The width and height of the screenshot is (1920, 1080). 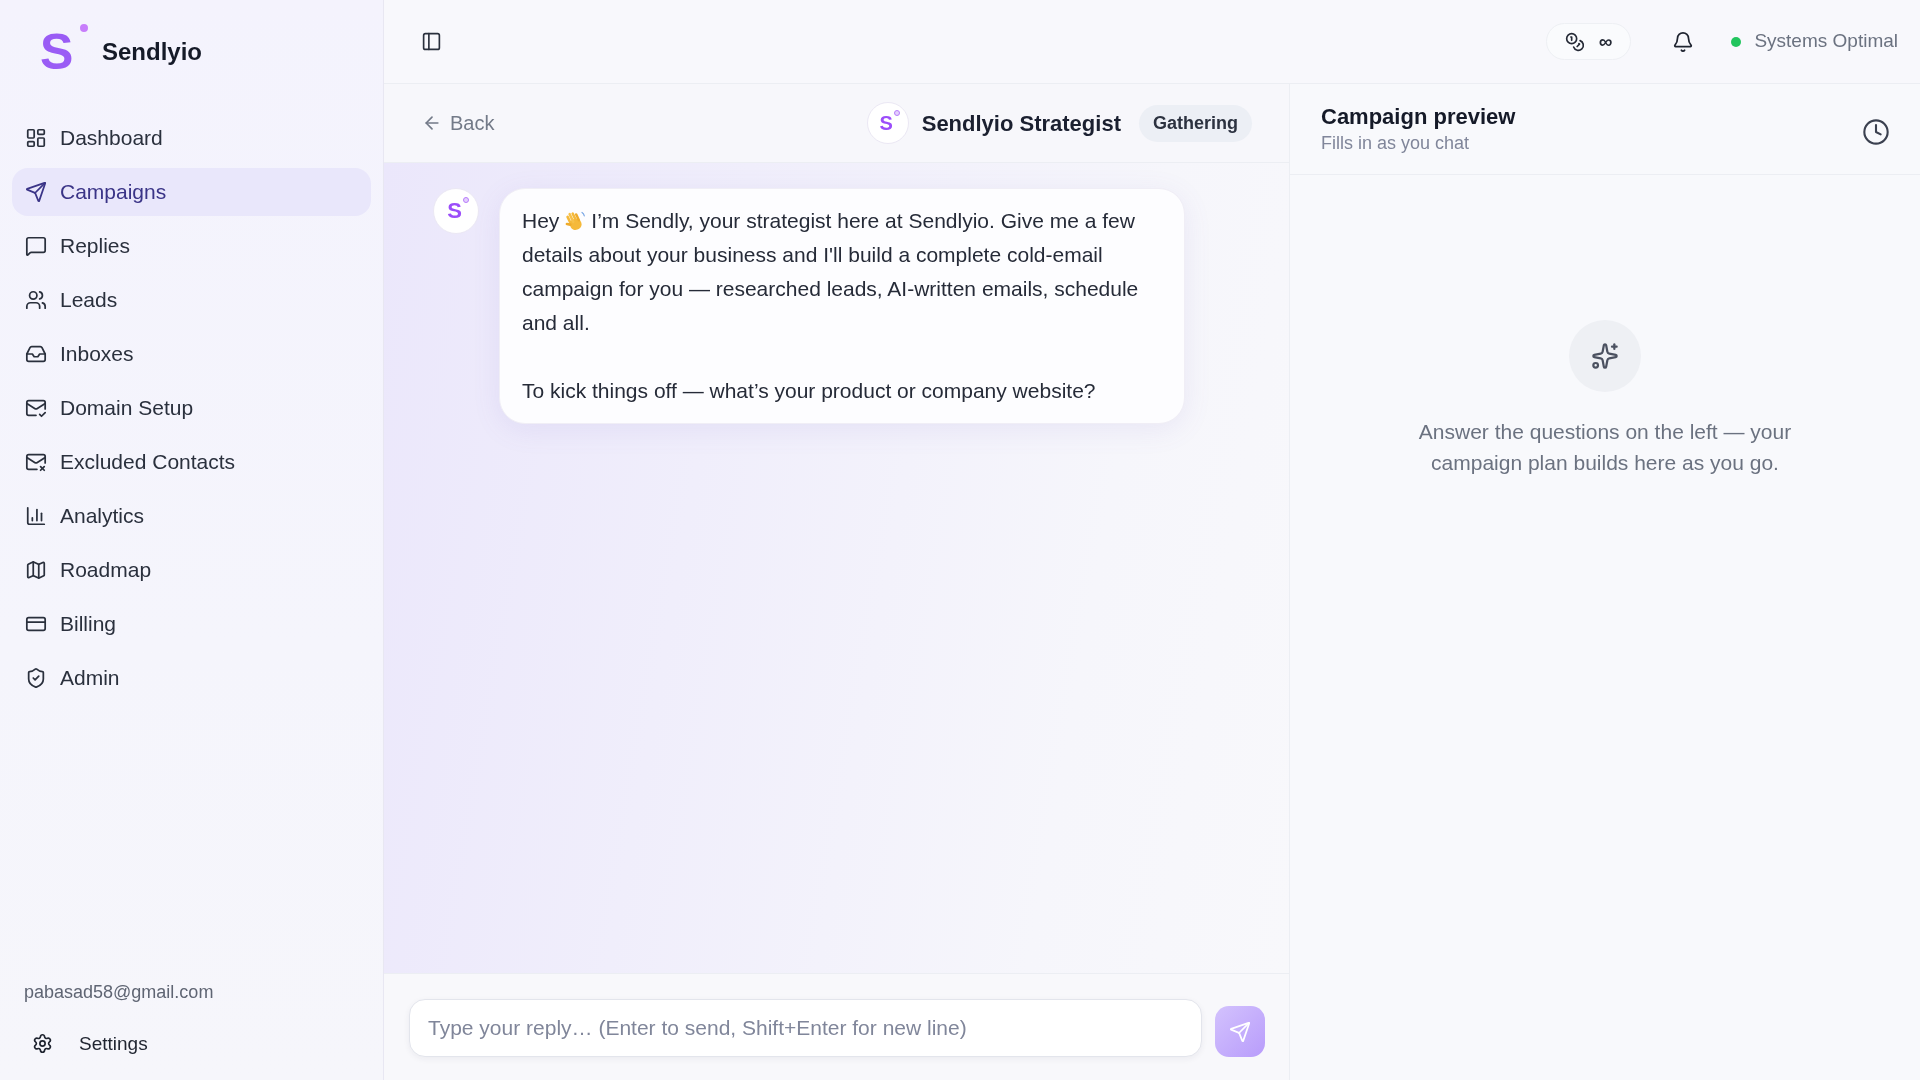 What do you see at coordinates (809, 391) in the screenshot?
I see `message-text: To kick things off — what’s your product or company website?` at bounding box center [809, 391].